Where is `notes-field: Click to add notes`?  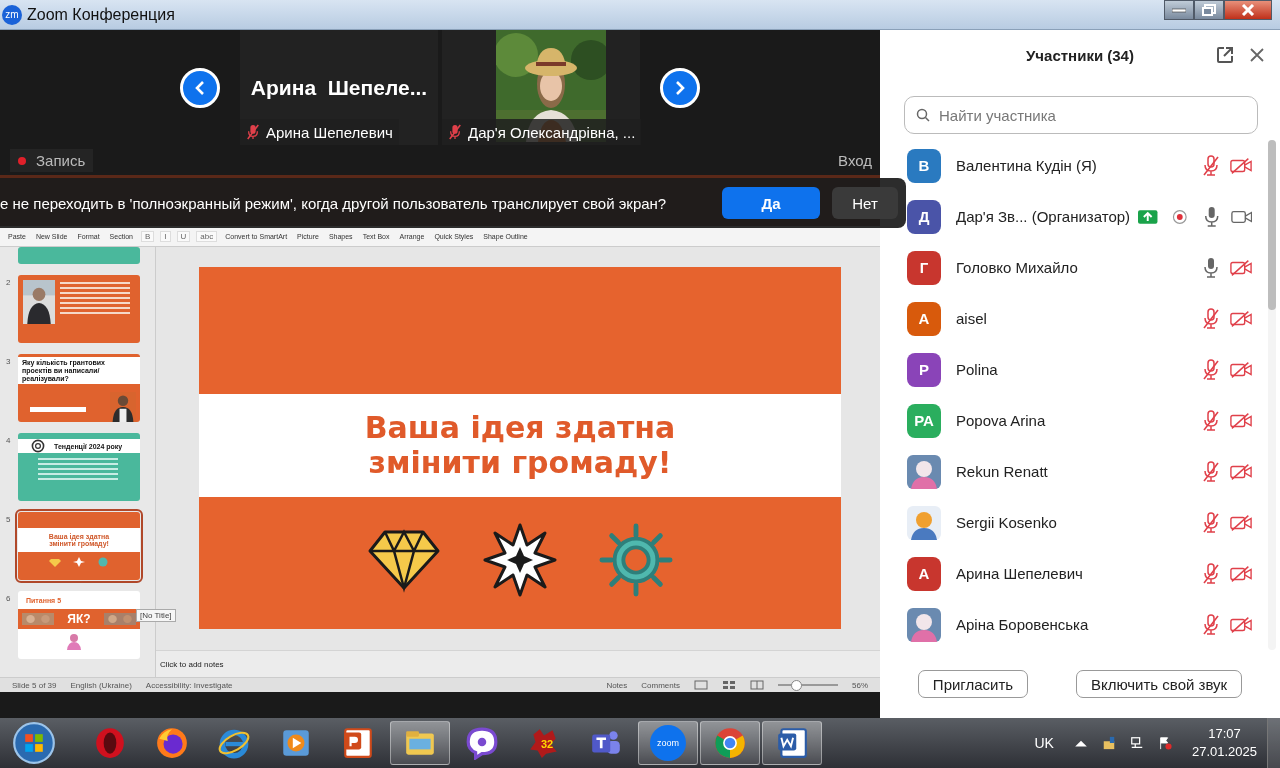
notes-field: Click to add notes is located at coordinates (192, 664).